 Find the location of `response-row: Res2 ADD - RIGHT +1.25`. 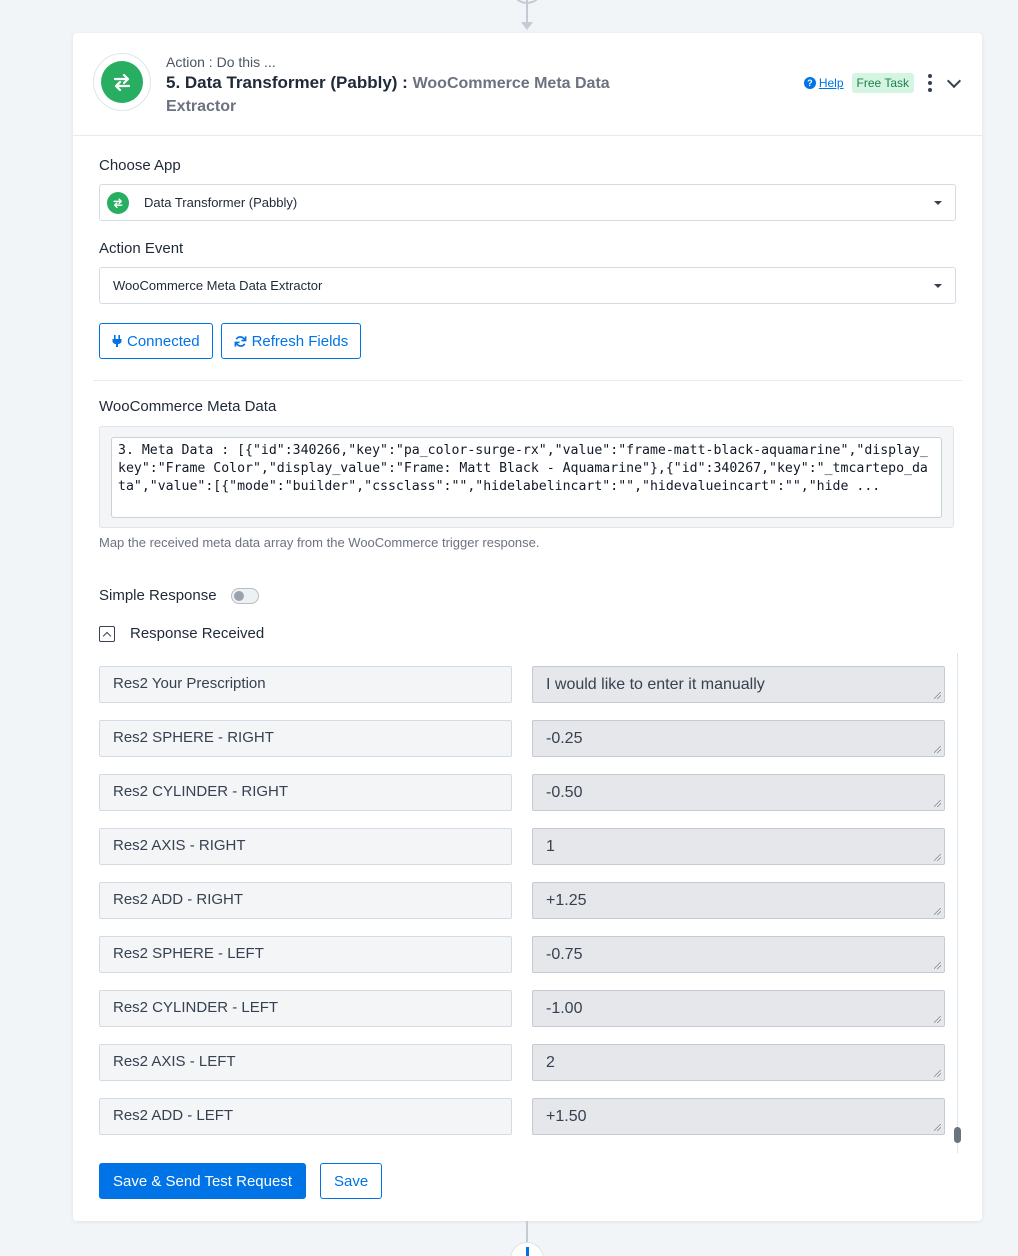

response-row: Res2 ADD - RIGHT +1.25 is located at coordinates (522, 901).